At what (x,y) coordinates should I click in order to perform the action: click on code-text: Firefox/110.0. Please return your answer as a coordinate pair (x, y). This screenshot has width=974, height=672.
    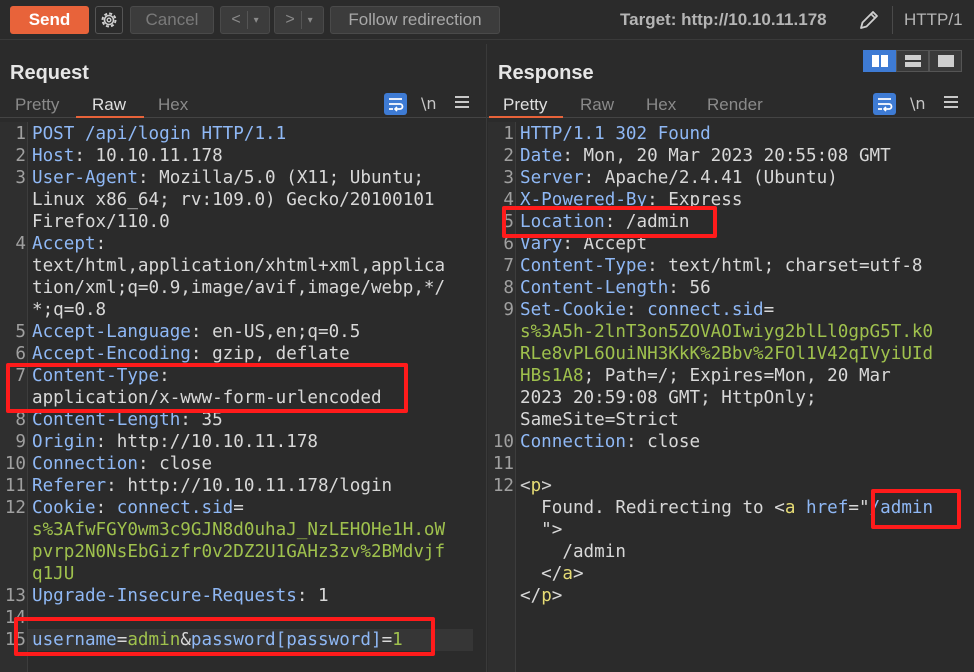
    Looking at the image, I should click on (101, 222).